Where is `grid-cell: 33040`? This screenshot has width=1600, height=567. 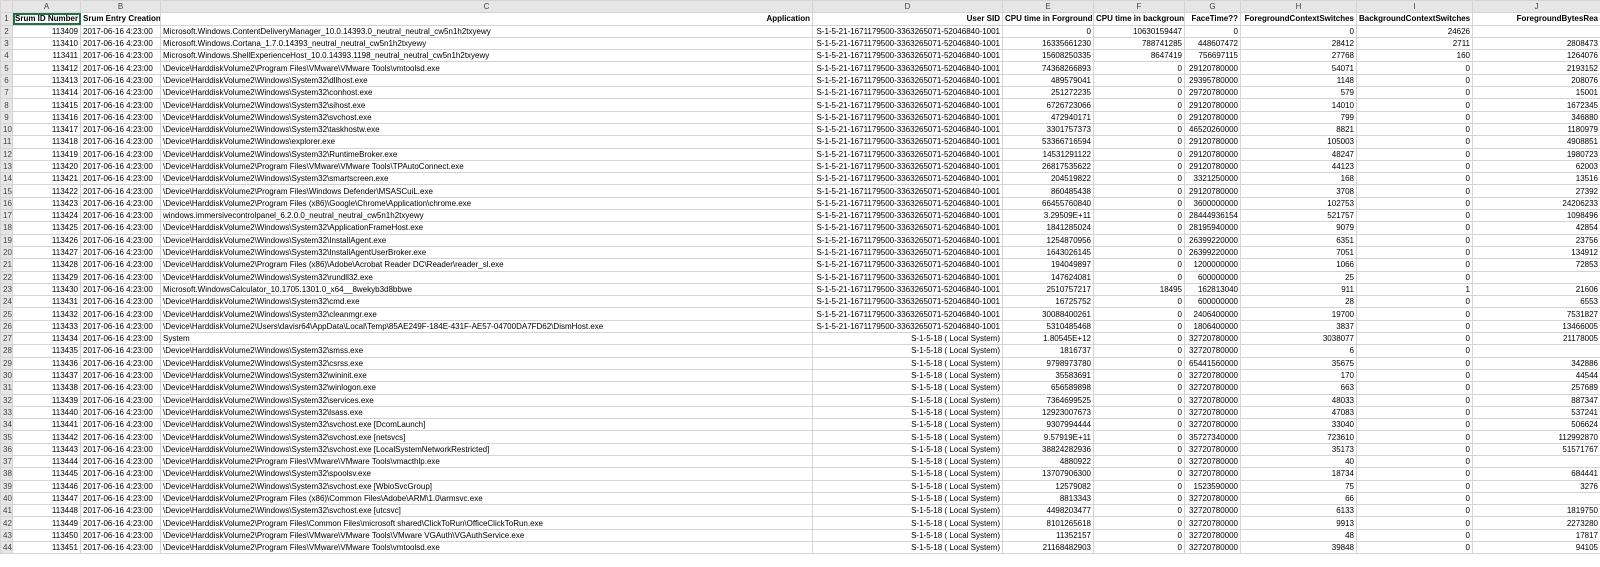
grid-cell: 33040 is located at coordinates (1298, 425).